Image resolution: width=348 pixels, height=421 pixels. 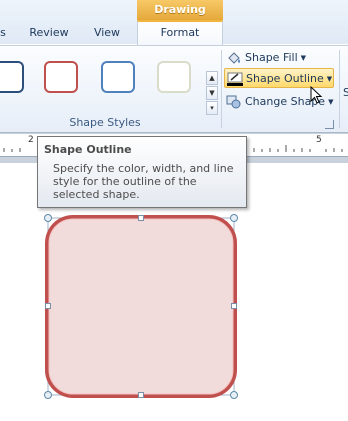 What do you see at coordinates (48, 395) in the screenshot?
I see `resize-handle-bottom-left` at bounding box center [48, 395].